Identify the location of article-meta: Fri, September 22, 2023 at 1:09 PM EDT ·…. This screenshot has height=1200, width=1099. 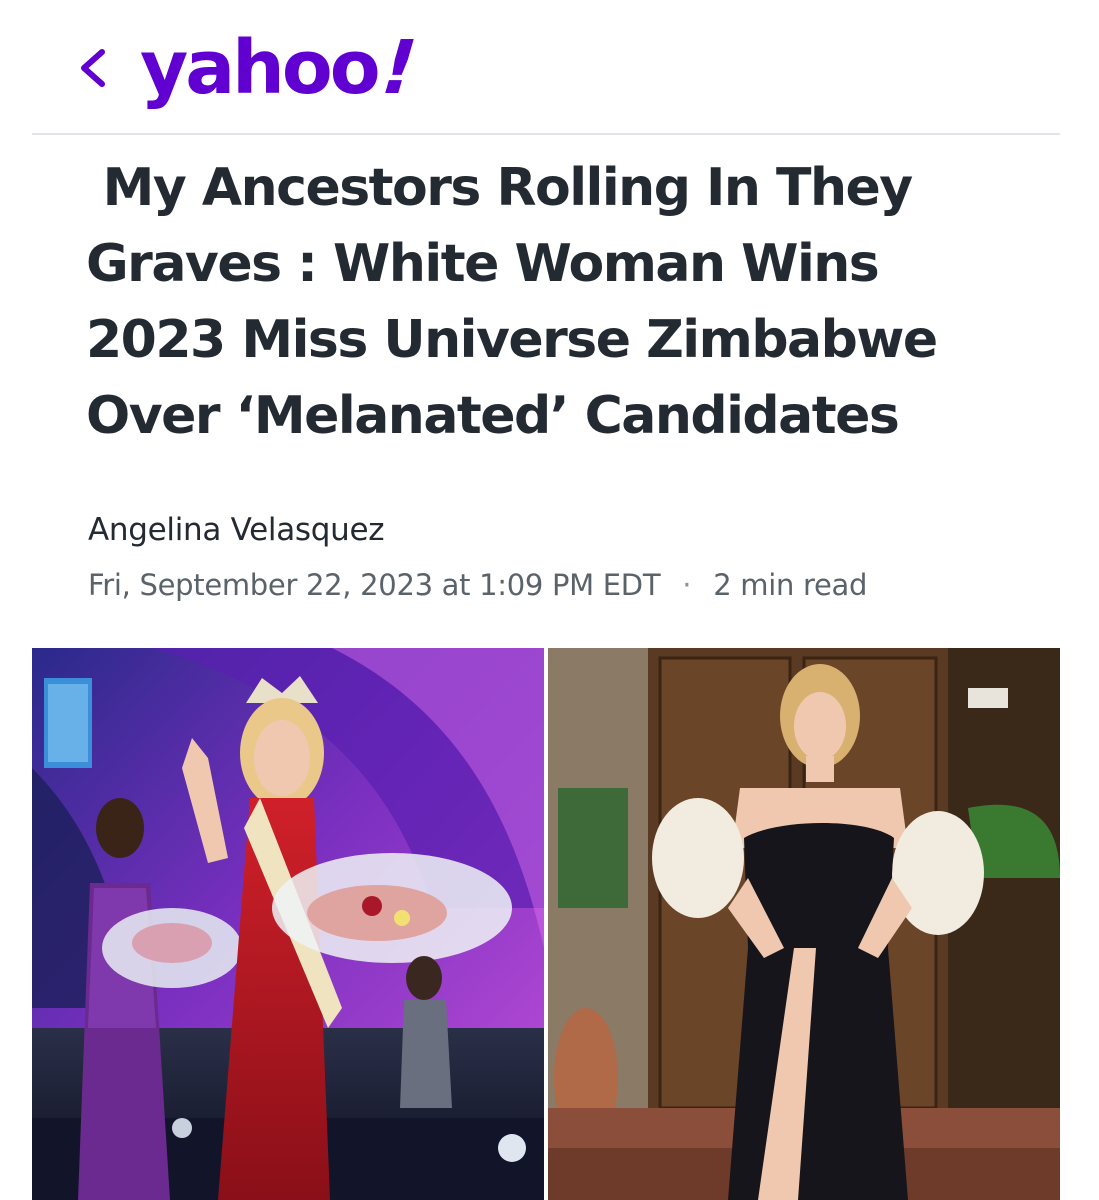
(477, 585).